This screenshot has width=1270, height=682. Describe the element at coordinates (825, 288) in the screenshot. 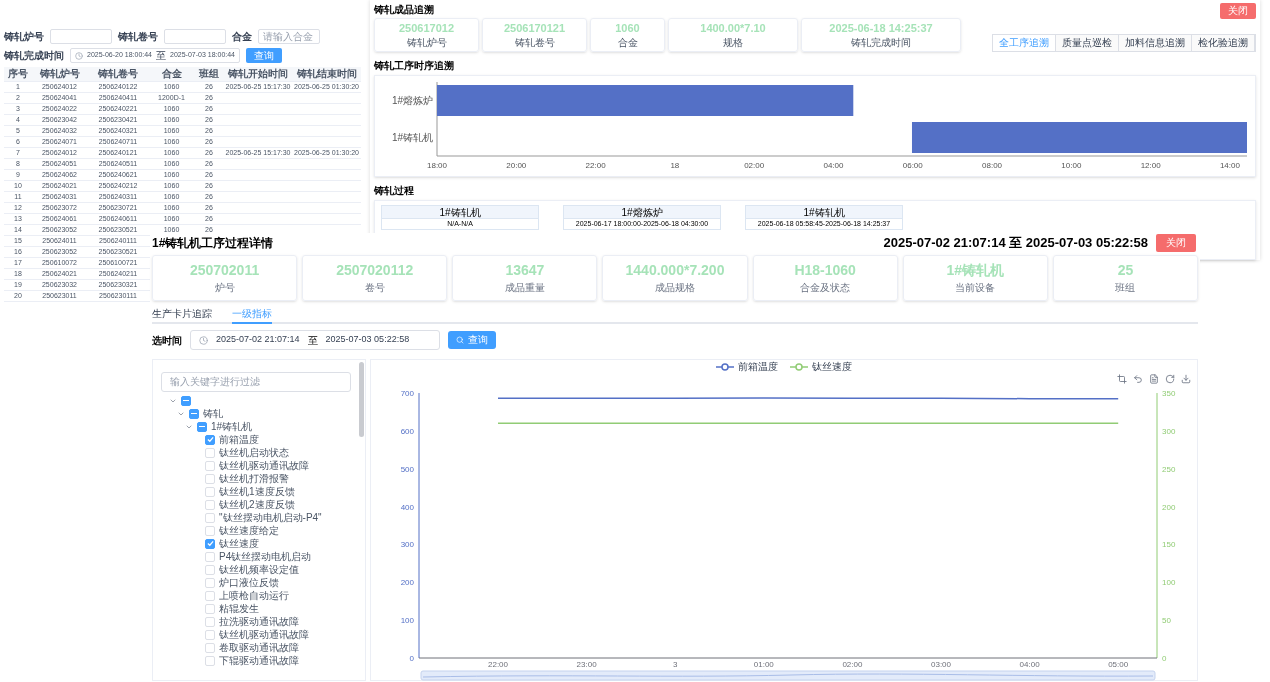

I see `stat-label: 合金及状态` at that location.